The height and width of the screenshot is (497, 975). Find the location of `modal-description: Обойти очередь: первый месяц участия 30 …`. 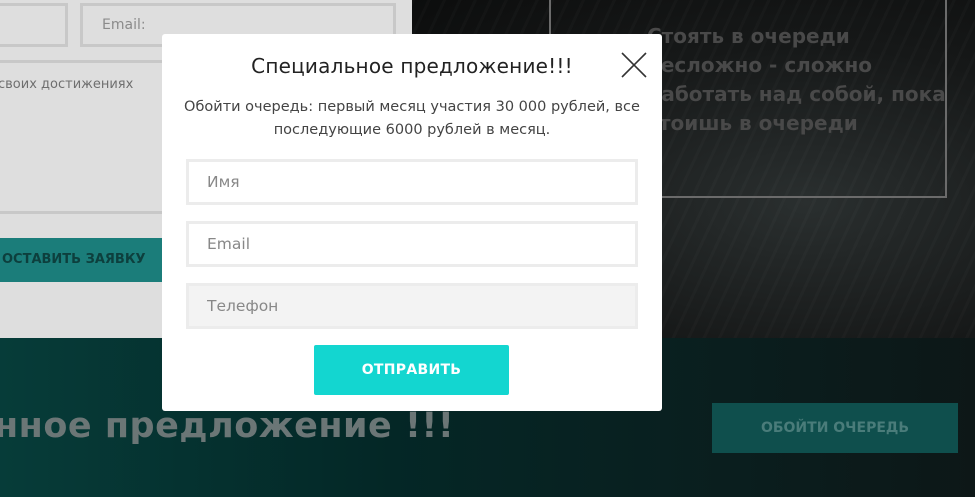

modal-description: Обойти очередь: первый месяц участия 30 … is located at coordinates (412, 118).